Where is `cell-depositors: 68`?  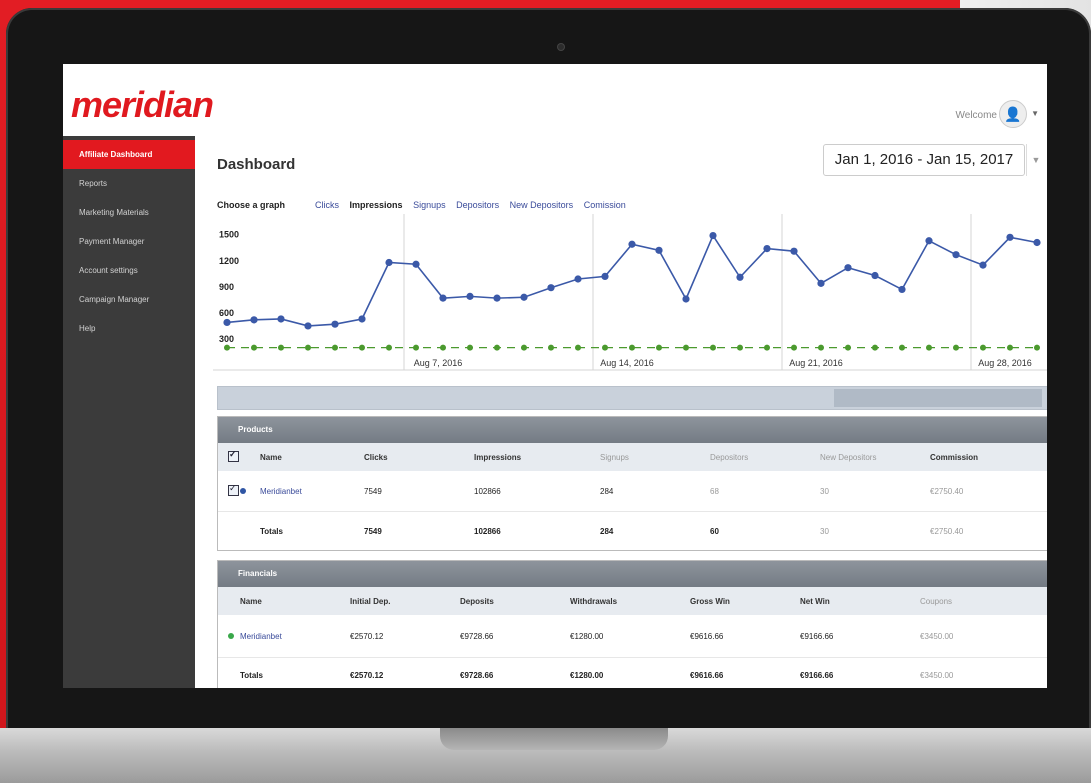
cell-depositors: 68 is located at coordinates (714, 491).